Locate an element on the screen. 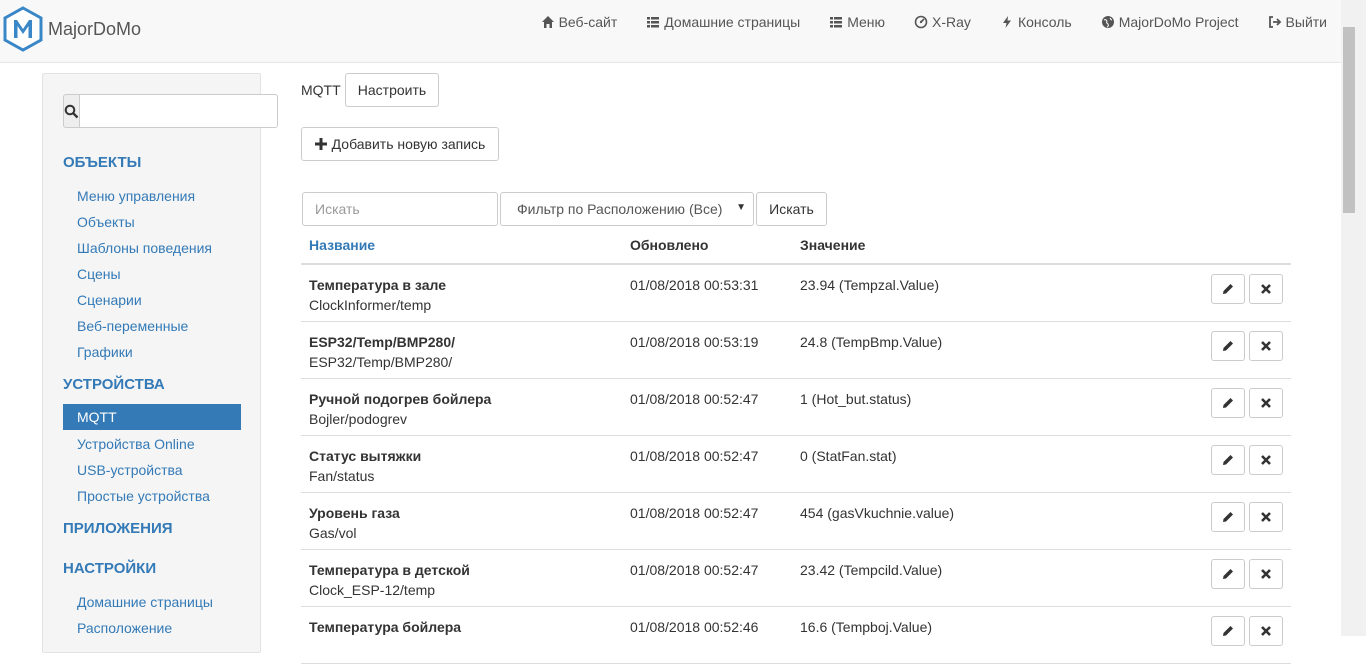 The width and height of the screenshot is (1366, 664). dropdown-caret-icon: ▼ is located at coordinates (741, 207).